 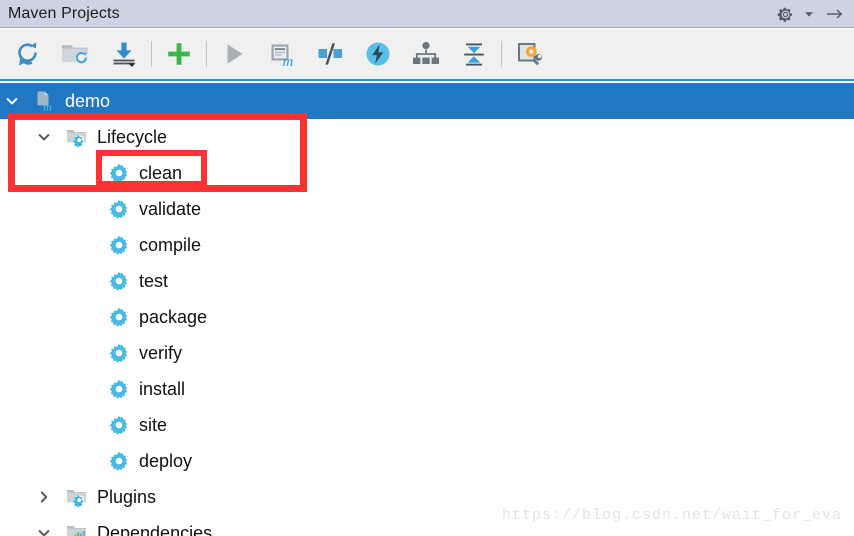 What do you see at coordinates (170, 209) in the screenshot?
I see `tree-node-label: validate` at bounding box center [170, 209].